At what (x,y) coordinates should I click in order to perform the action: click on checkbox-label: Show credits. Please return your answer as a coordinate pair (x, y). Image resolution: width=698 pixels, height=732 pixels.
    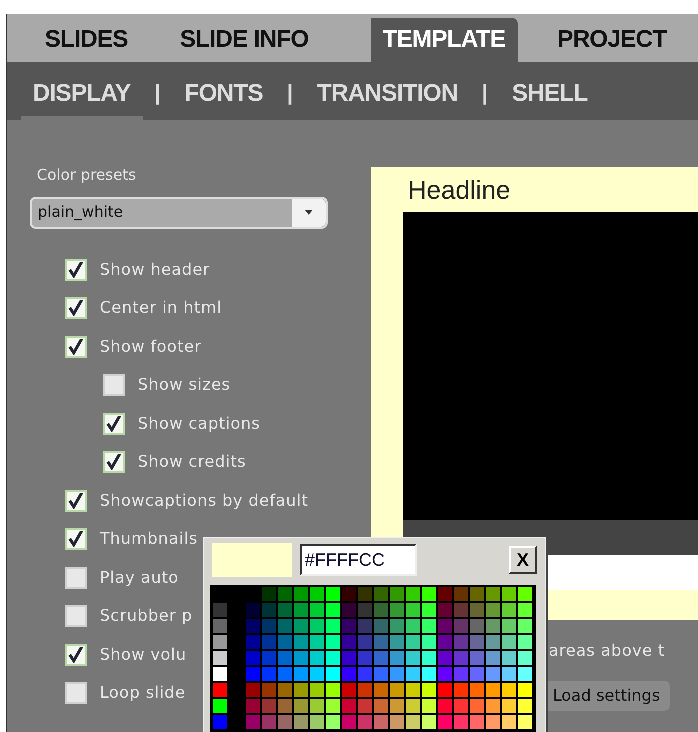
    Looking at the image, I should click on (192, 462).